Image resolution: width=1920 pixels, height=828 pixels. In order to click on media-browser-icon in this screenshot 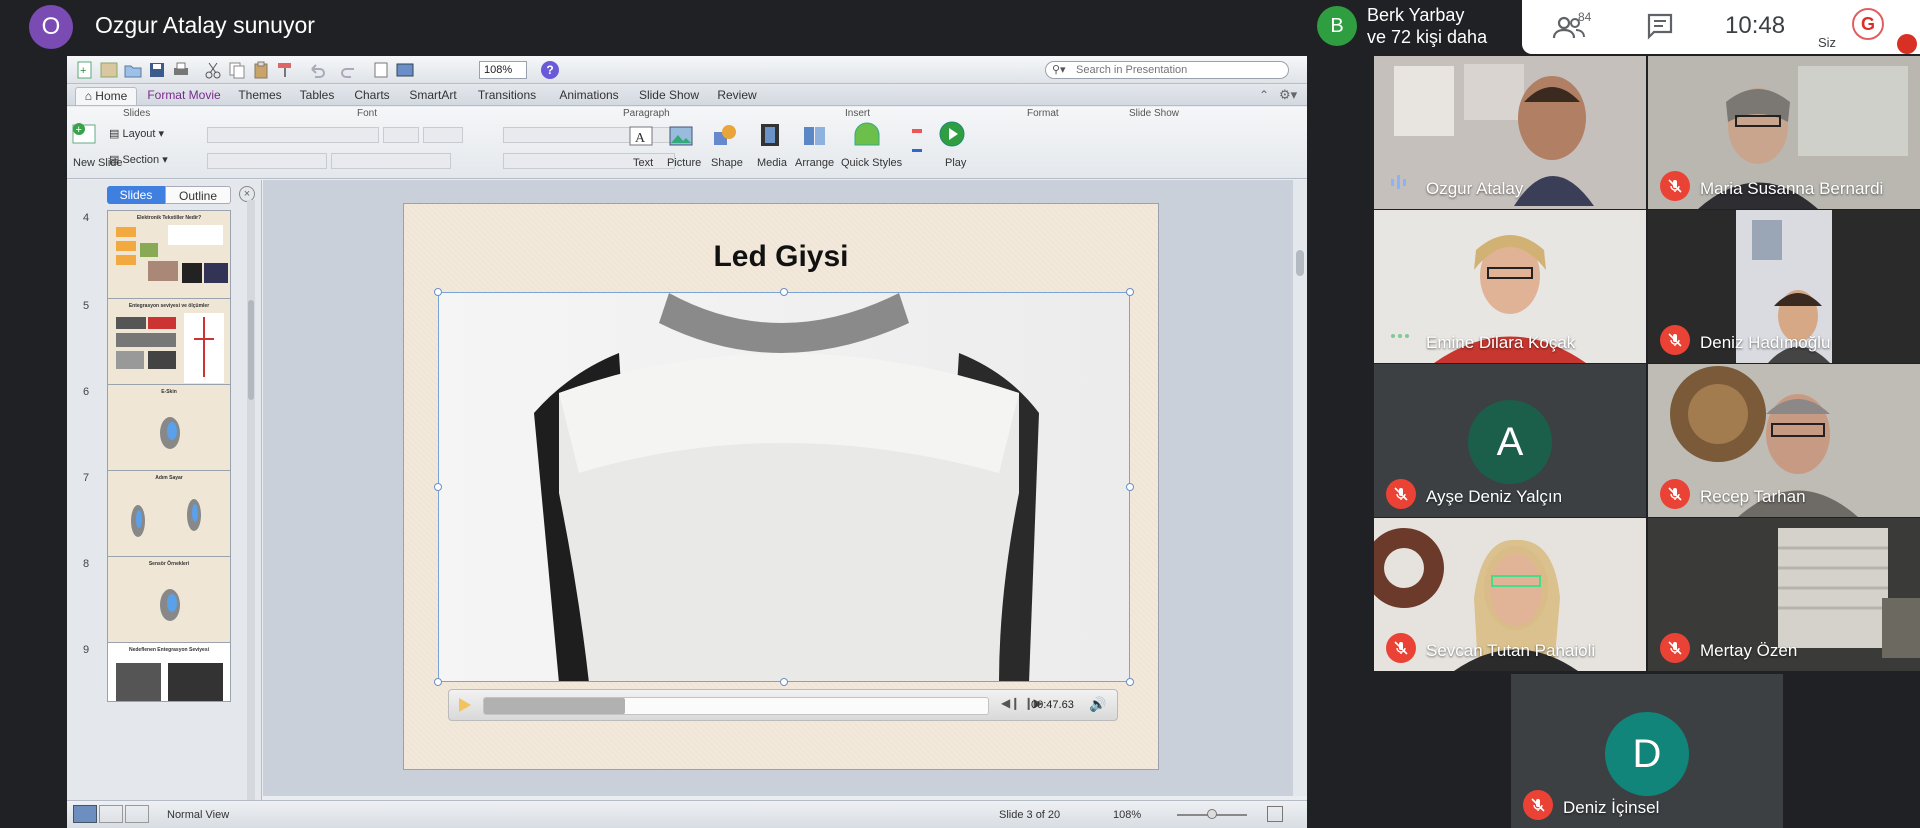, I will do `click(405, 70)`.